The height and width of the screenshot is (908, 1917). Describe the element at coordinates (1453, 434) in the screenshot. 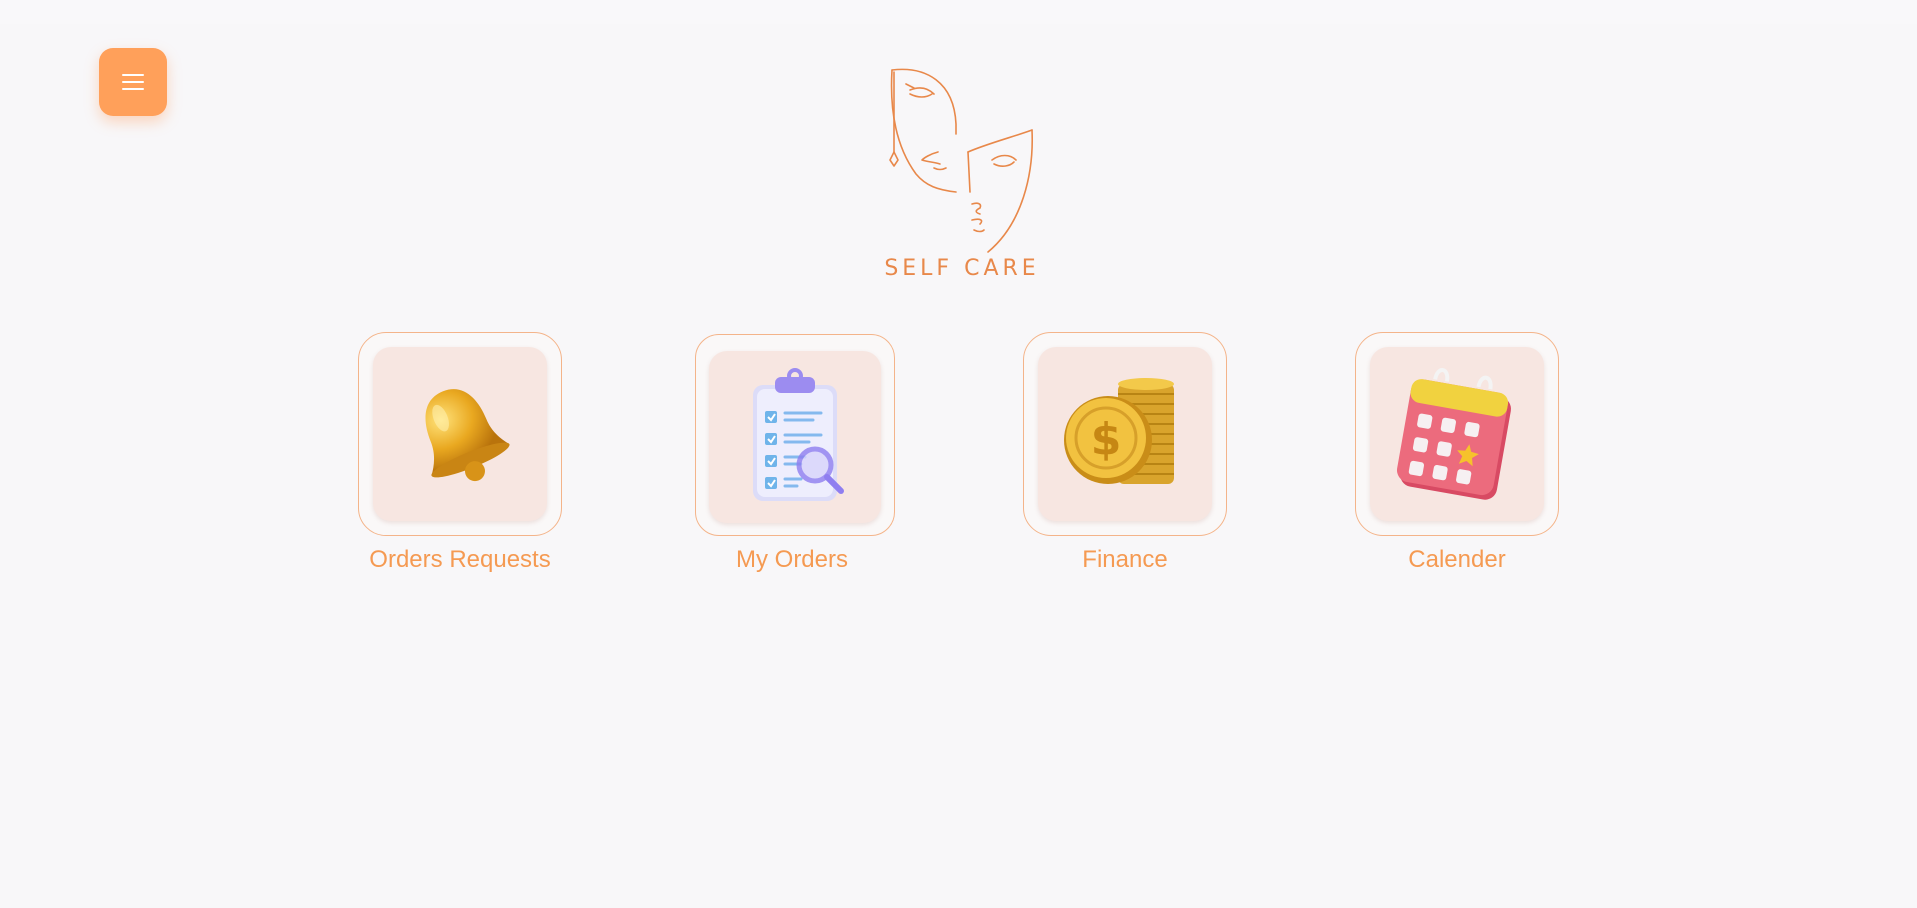

I see `calendar-star-icon` at that location.